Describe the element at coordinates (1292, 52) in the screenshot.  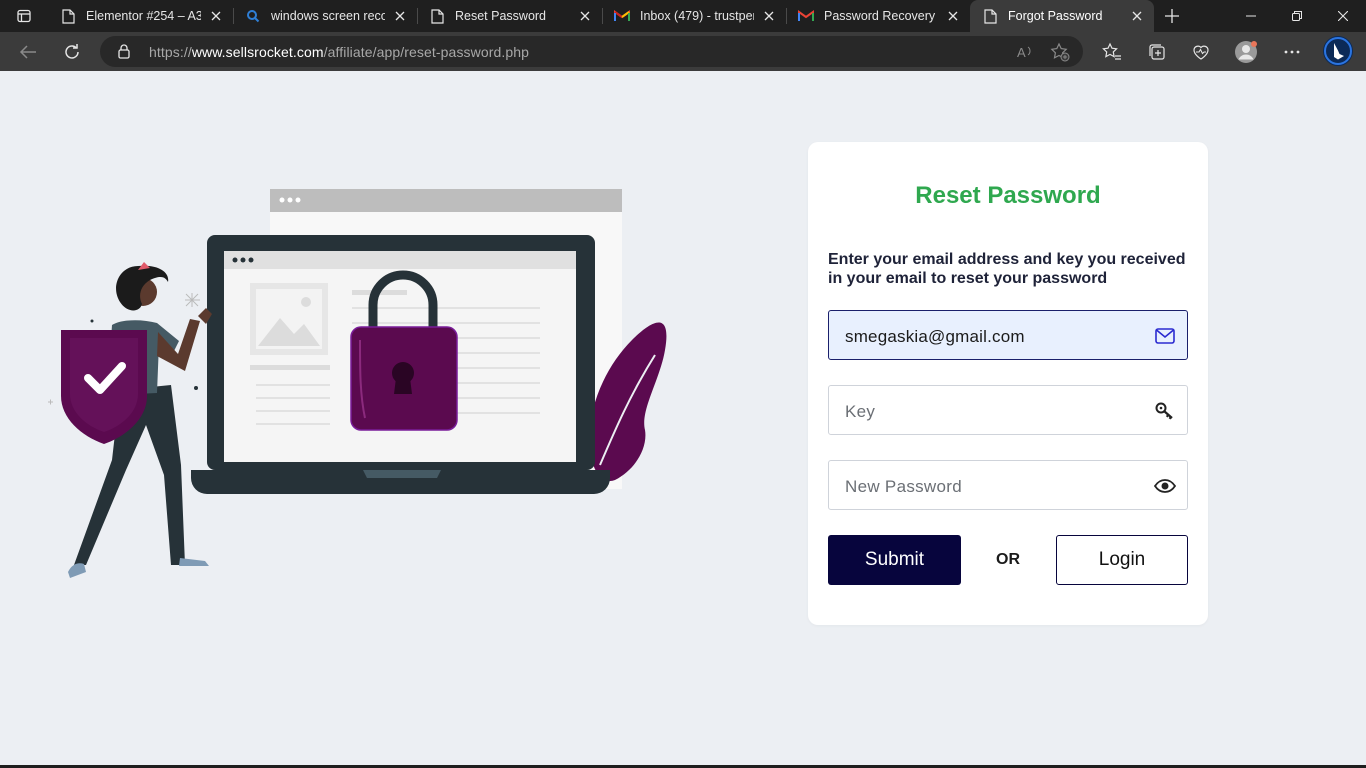
I see `more-options-icon` at that location.